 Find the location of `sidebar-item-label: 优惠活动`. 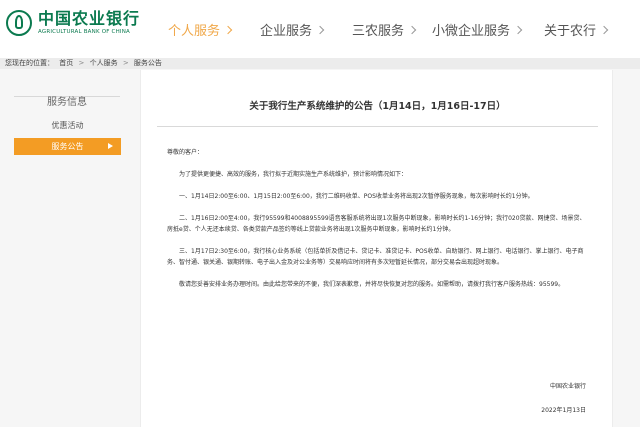

sidebar-item-label: 优惠活动 is located at coordinates (67, 125).